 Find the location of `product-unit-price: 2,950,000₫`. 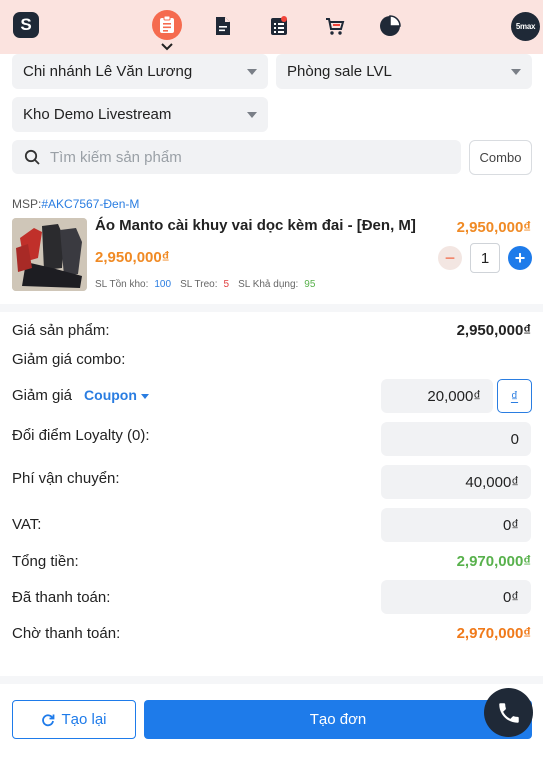

product-unit-price: 2,950,000₫ is located at coordinates (132, 257).